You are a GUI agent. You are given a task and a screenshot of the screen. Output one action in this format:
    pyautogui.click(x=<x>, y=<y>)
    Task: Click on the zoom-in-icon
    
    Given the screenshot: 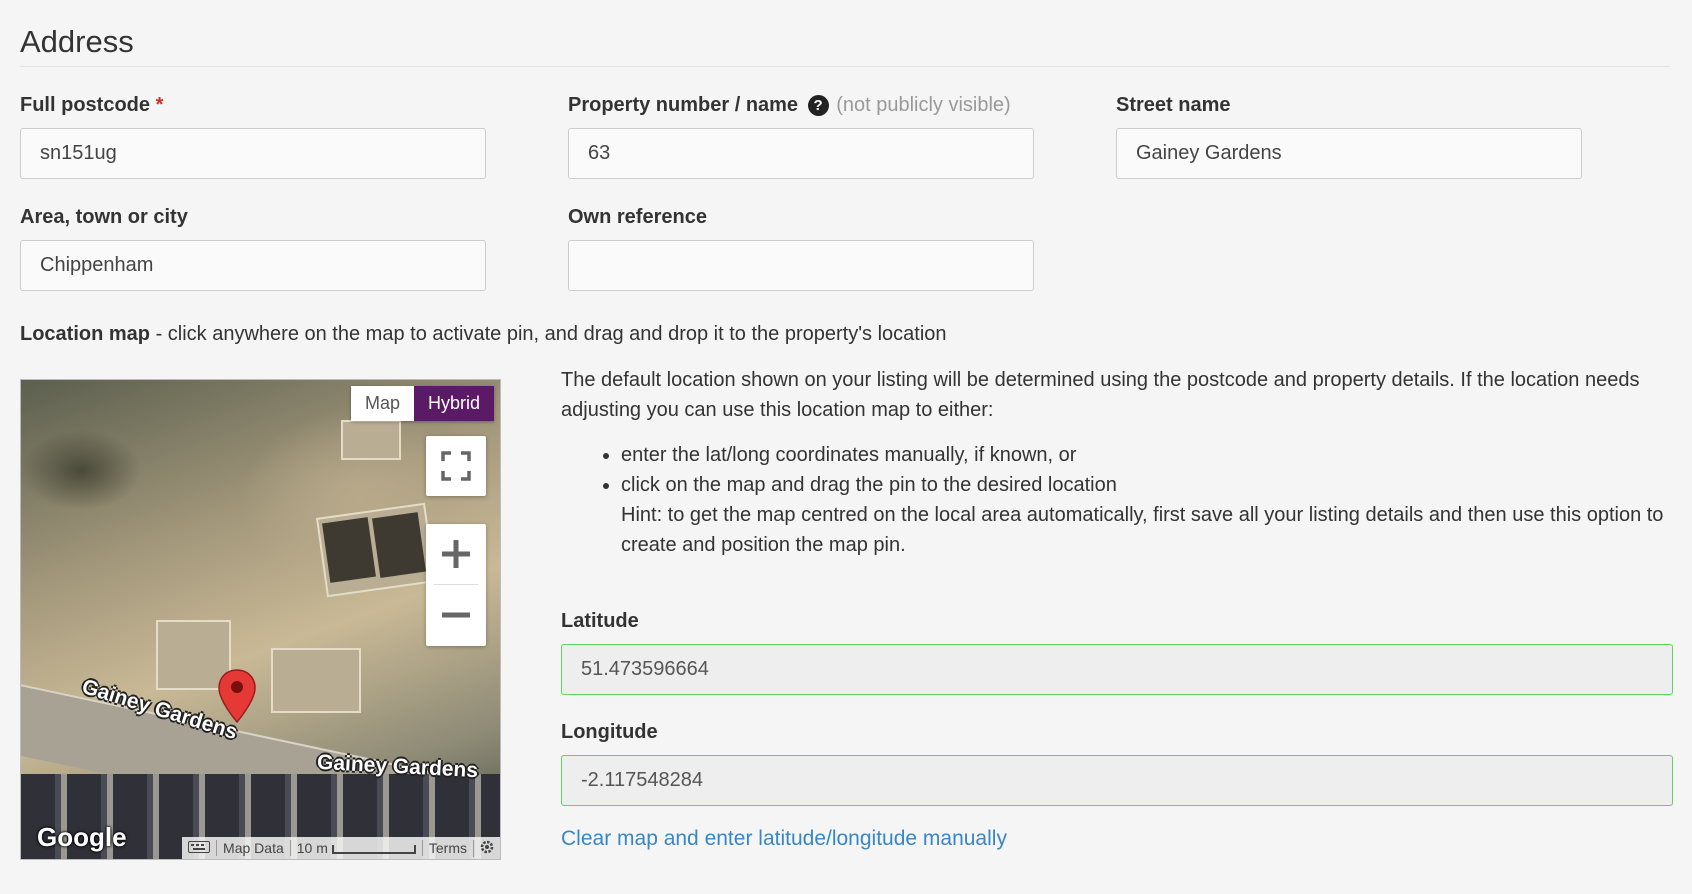 What is the action you would take?
    pyautogui.click(x=456, y=554)
    